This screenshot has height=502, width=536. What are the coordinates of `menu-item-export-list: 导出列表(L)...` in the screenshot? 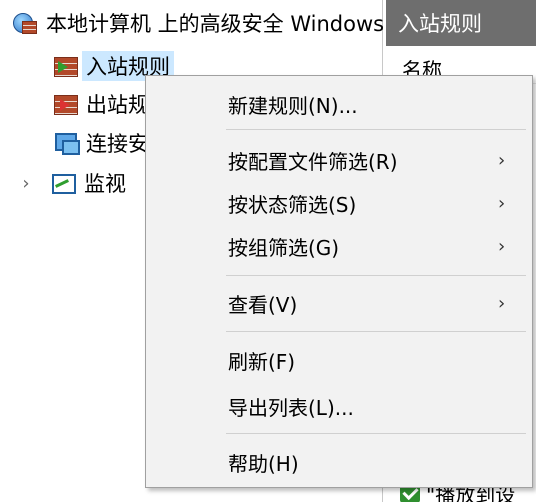 It's located at (339, 406).